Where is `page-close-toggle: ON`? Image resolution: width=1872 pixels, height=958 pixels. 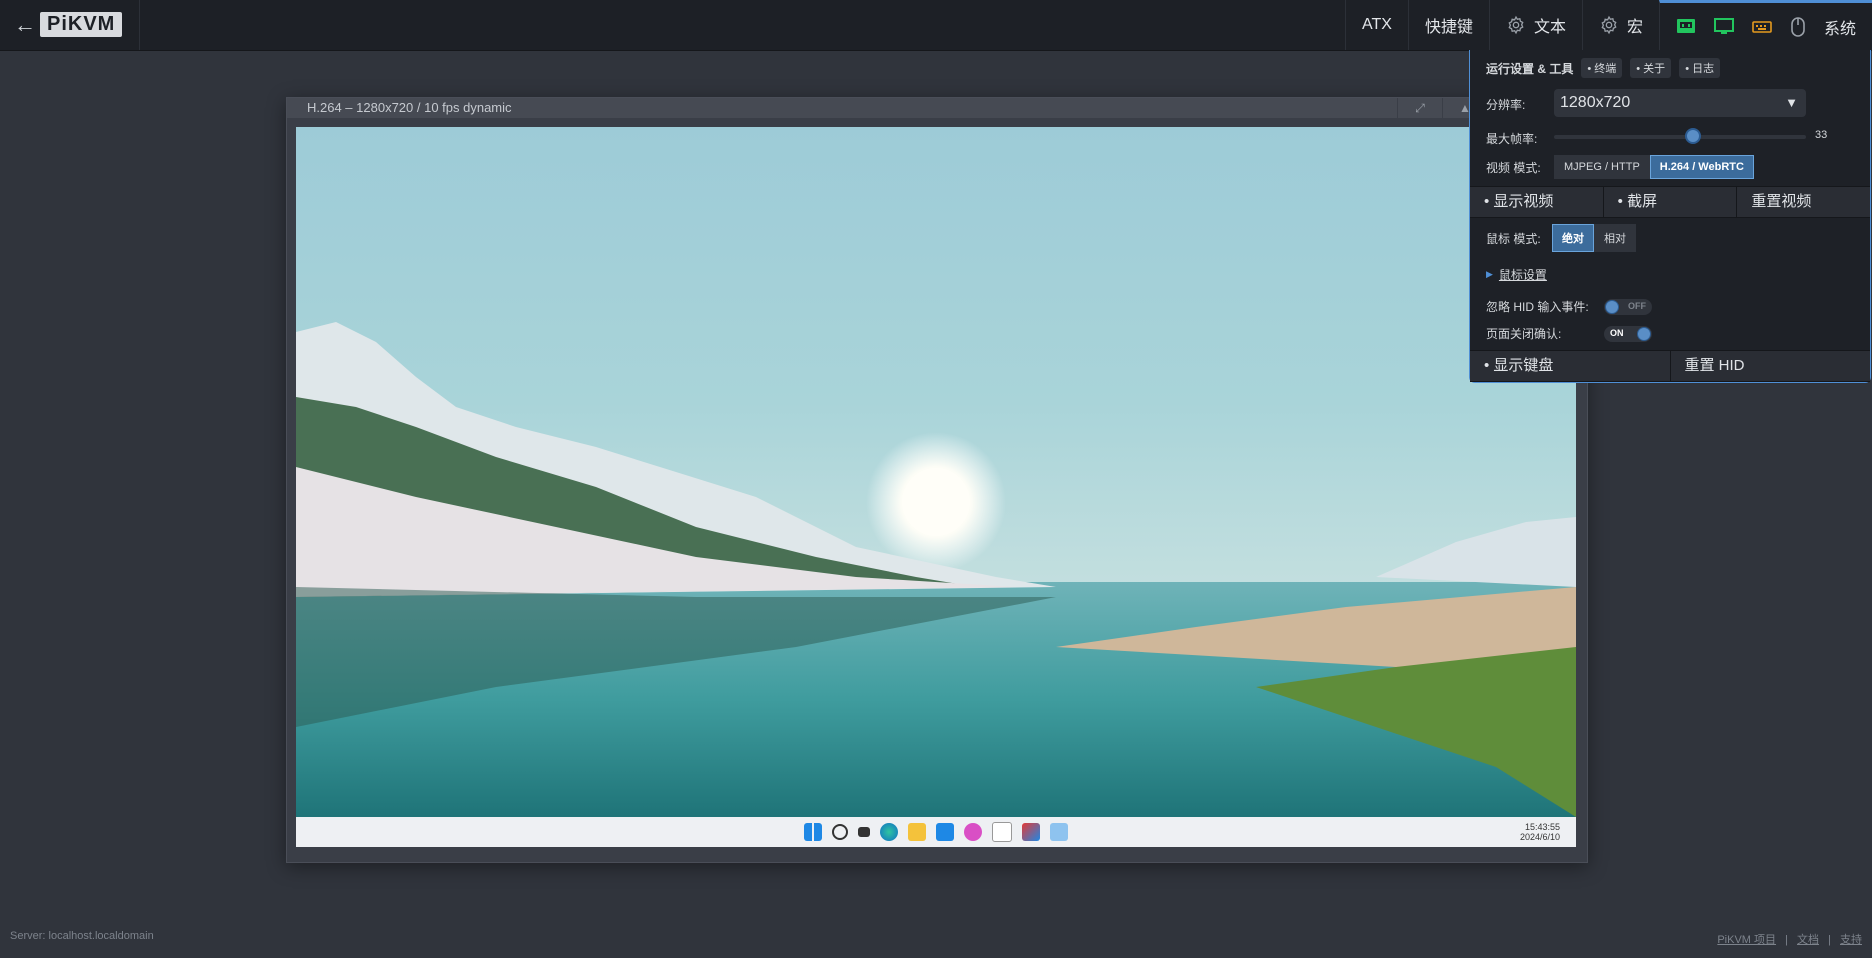 page-close-toggle: ON is located at coordinates (1628, 333).